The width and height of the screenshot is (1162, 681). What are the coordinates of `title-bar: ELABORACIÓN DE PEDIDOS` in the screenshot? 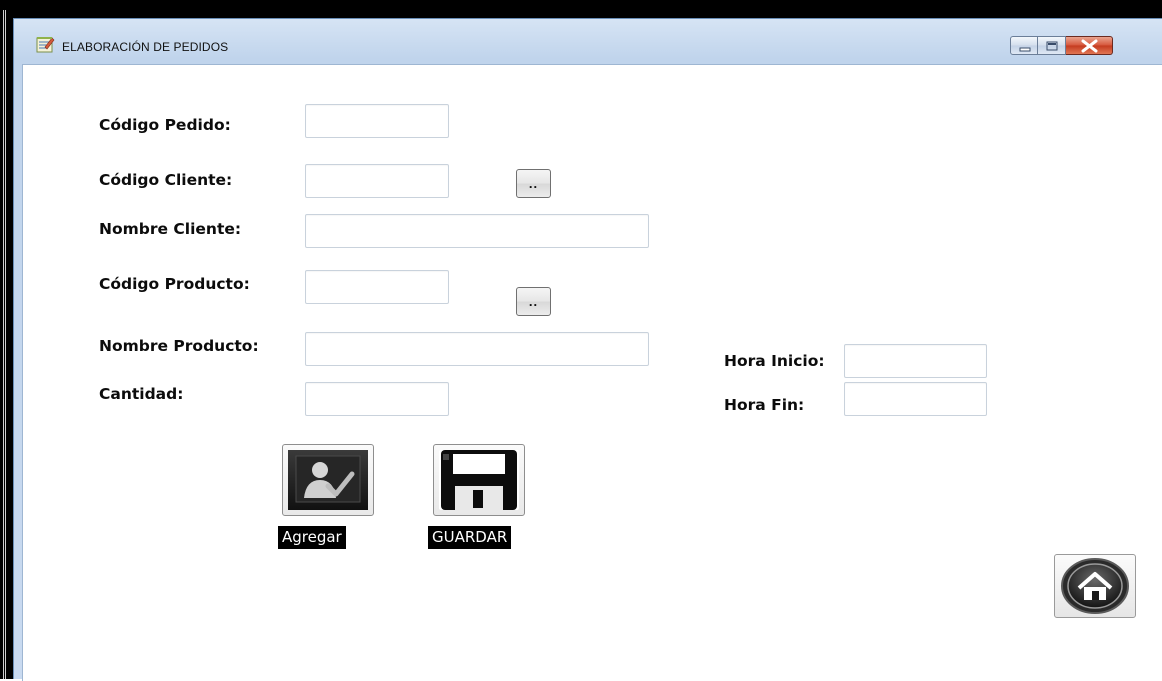 It's located at (588, 41).